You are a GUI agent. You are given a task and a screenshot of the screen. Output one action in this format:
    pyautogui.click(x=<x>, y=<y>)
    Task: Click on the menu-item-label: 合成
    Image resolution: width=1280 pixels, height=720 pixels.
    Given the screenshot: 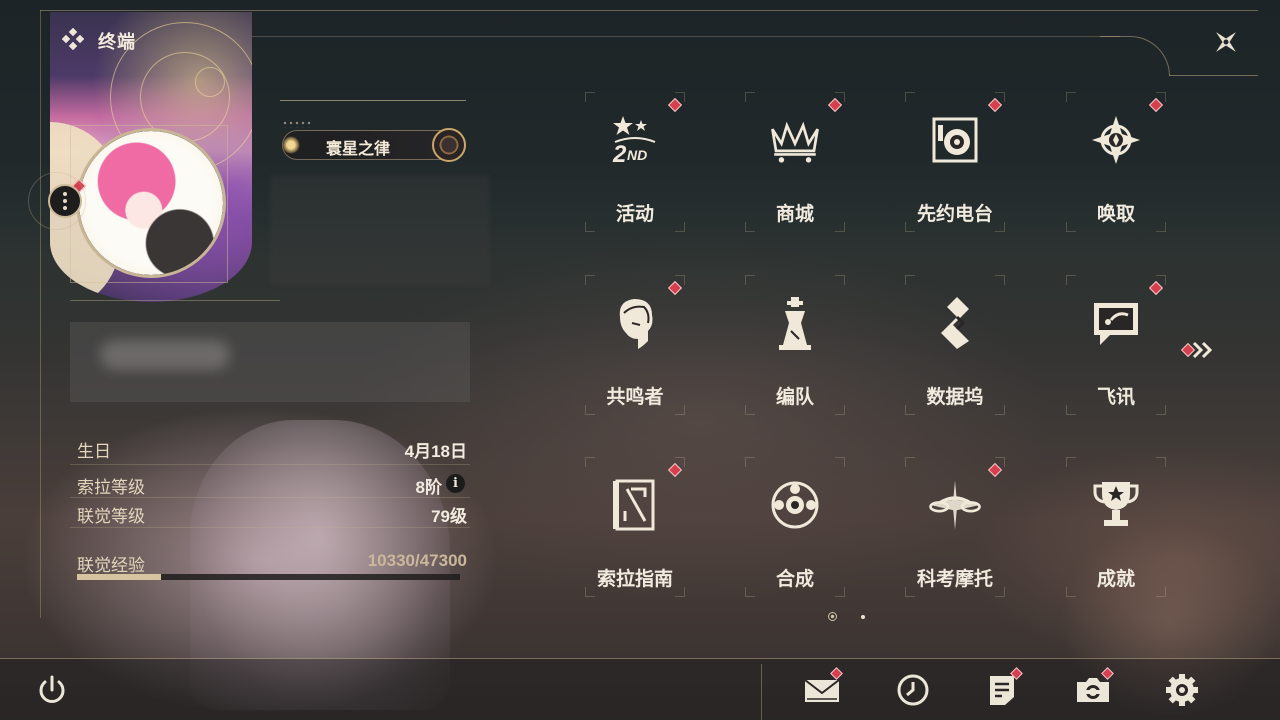 What is the action you would take?
    pyautogui.click(x=794, y=579)
    